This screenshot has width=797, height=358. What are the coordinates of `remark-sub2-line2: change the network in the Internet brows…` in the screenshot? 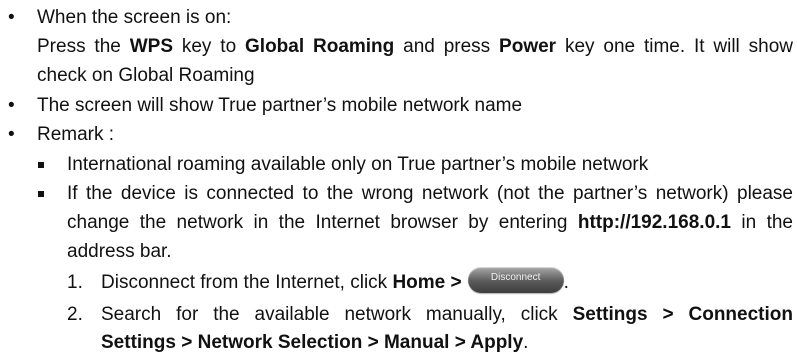 It's located at (430, 223).